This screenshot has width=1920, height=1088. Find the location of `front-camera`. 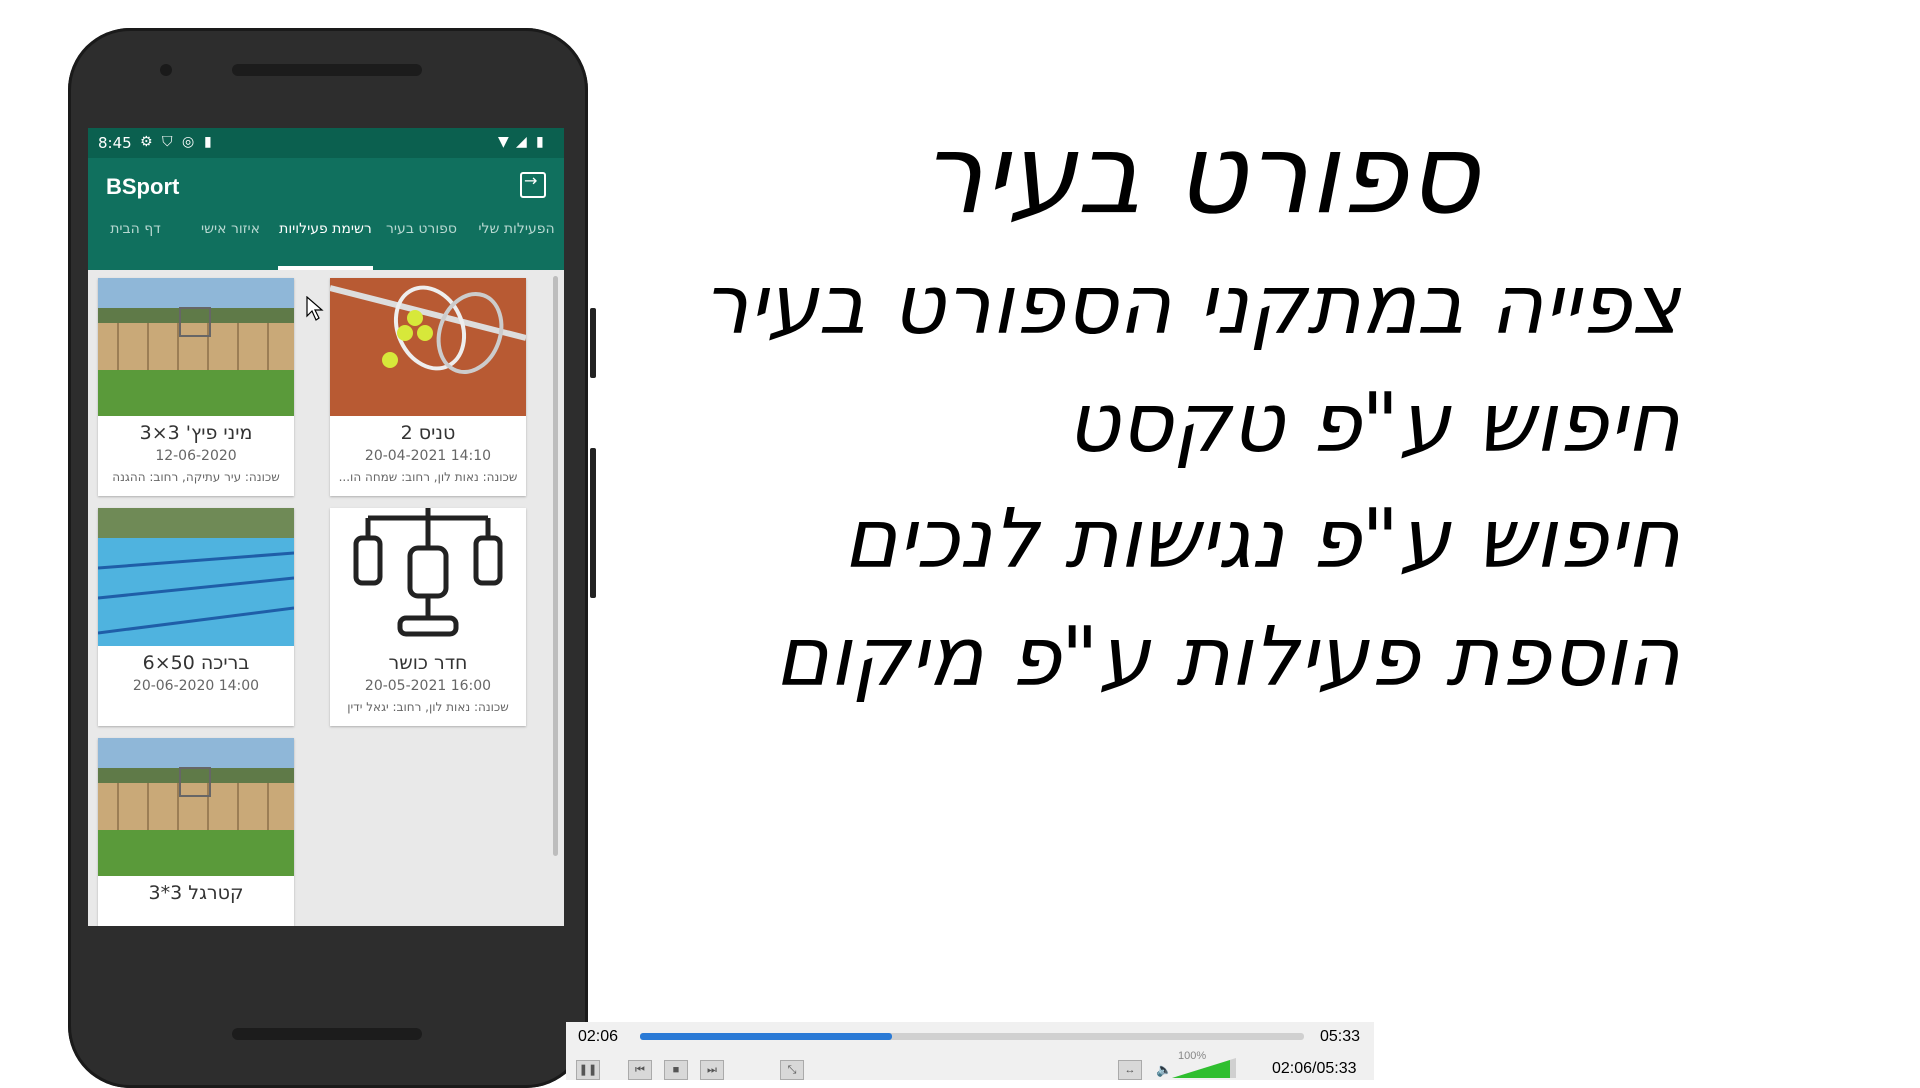

front-camera is located at coordinates (166, 70).